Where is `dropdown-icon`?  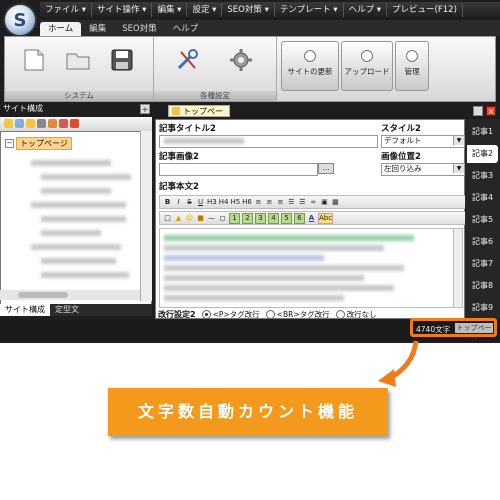 dropdown-icon is located at coordinates (478, 111).